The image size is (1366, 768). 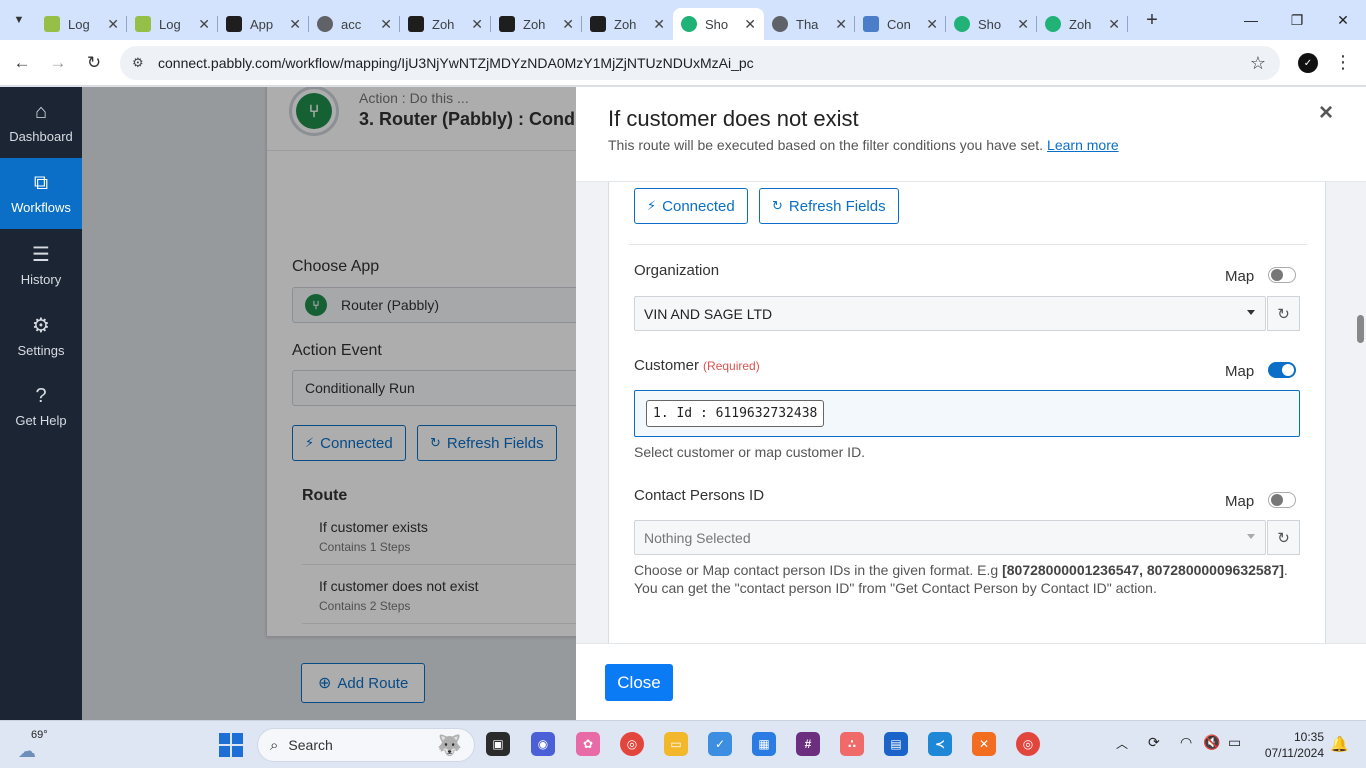 What do you see at coordinates (733, 118) in the screenshot?
I see `modal-title: If customer does not exist` at bounding box center [733, 118].